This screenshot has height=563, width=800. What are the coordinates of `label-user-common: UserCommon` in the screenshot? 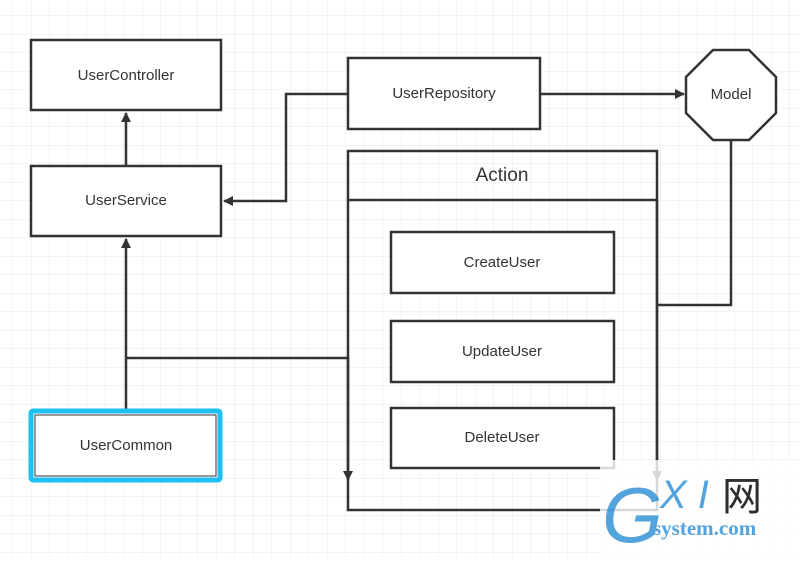 It's located at (126, 445).